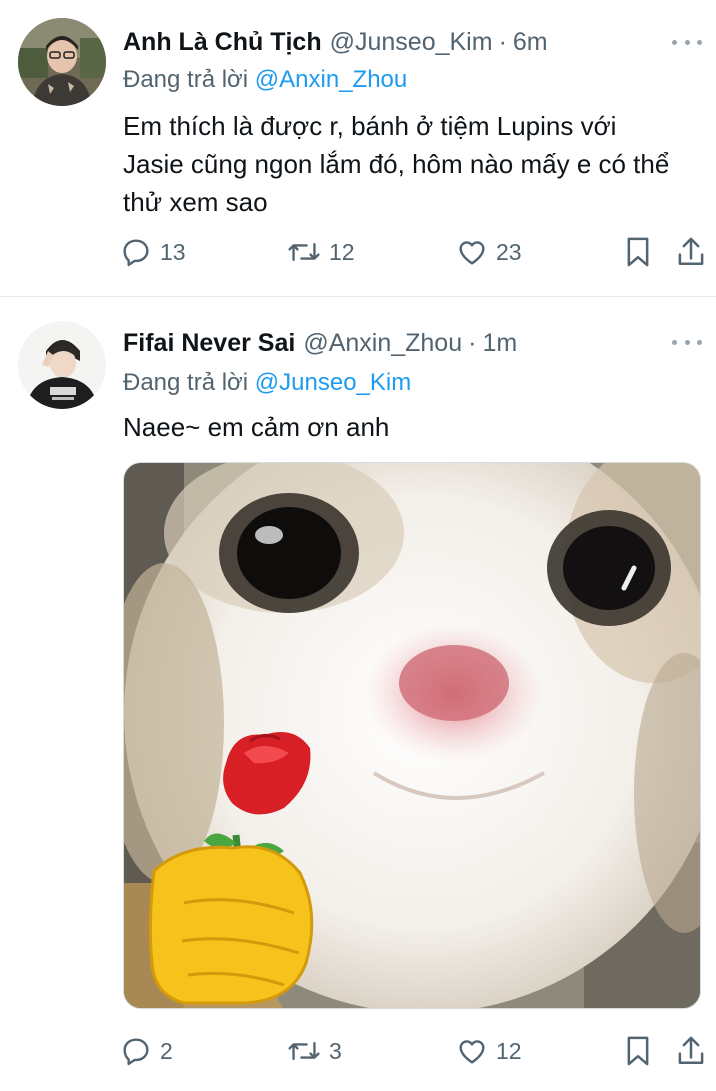  I want to click on tweet-actions: 2 3 12, so click(415, 1051).